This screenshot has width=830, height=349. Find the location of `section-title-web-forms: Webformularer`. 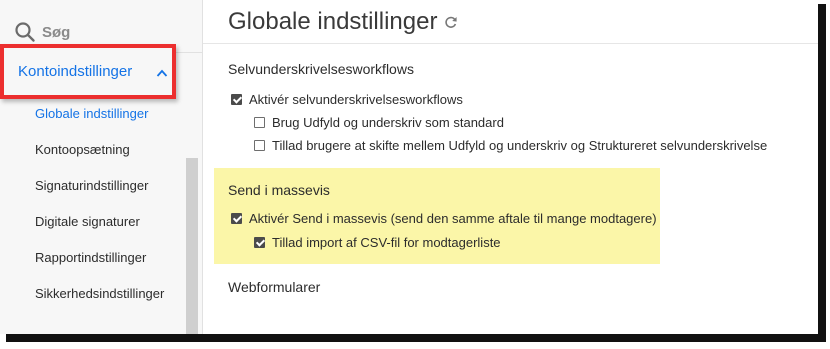

section-title-web-forms: Webformularer is located at coordinates (274, 287).